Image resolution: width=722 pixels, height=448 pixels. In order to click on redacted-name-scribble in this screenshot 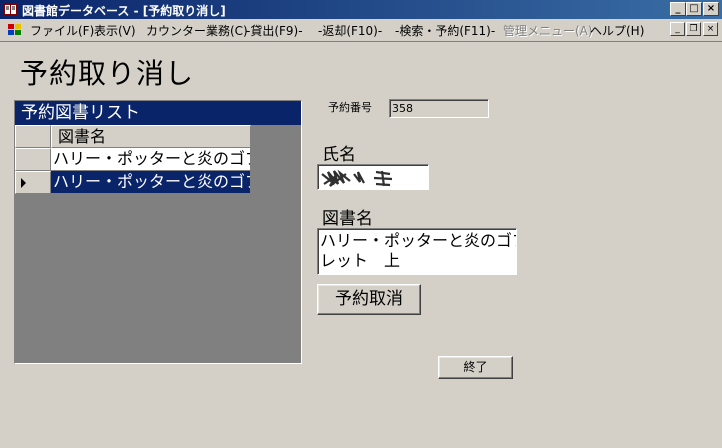, I will do `click(357, 178)`.